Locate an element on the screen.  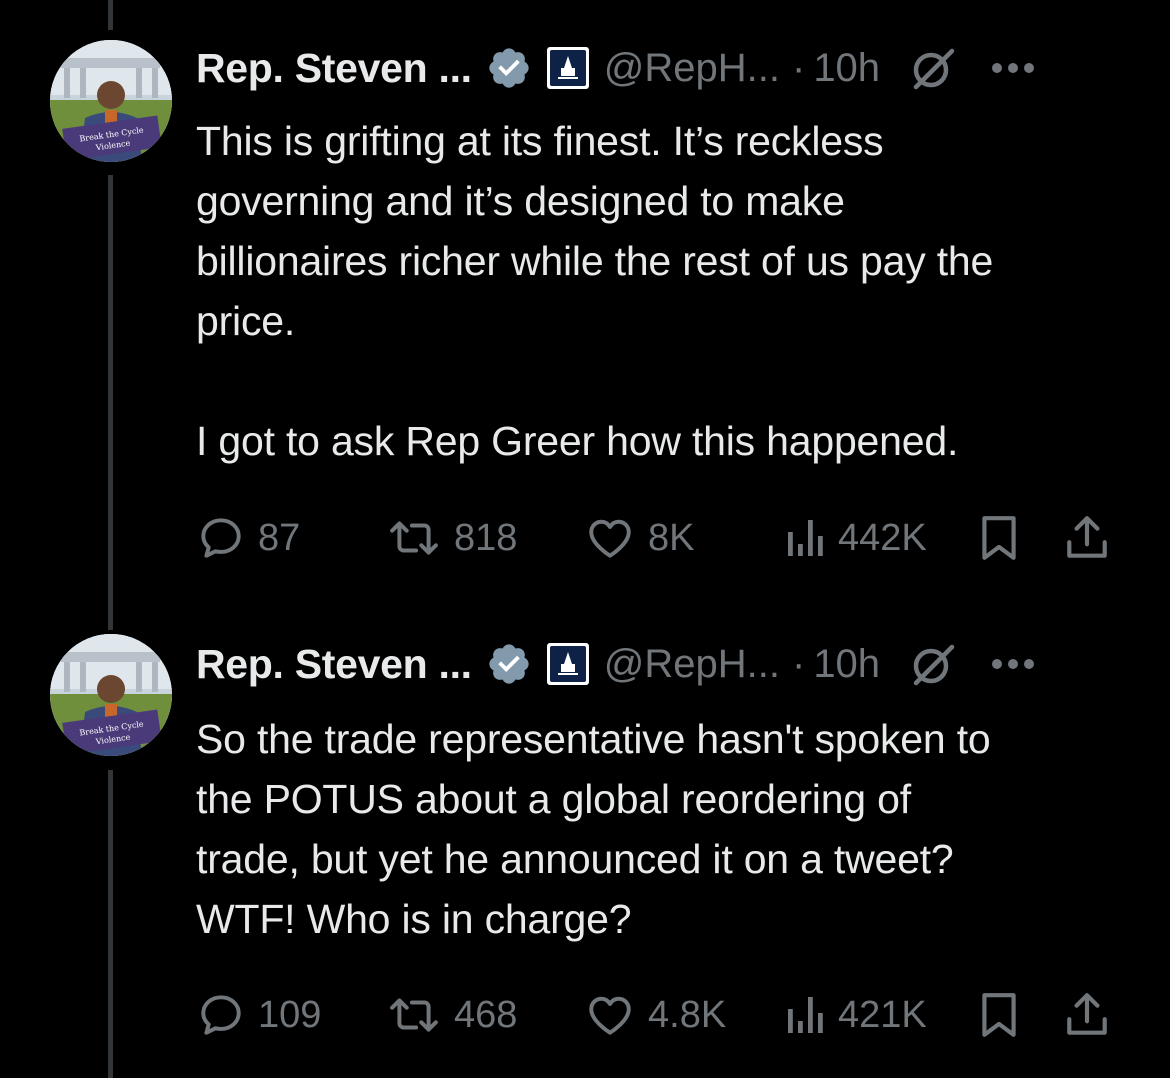
reply-button: 87 is located at coordinates (248, 538).